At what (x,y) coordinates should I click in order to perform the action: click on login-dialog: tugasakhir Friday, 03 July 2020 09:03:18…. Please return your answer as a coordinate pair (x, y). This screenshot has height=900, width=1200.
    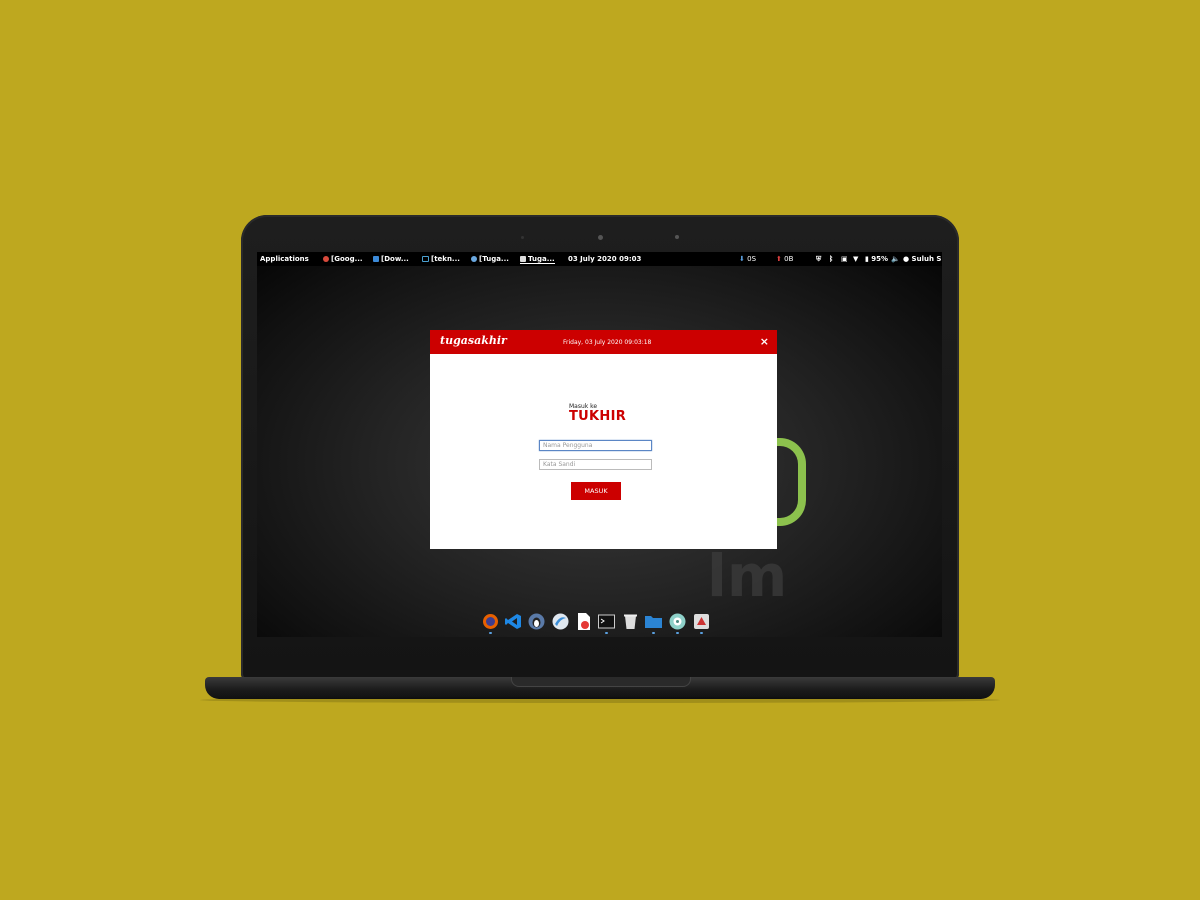
    Looking at the image, I should click on (603, 439).